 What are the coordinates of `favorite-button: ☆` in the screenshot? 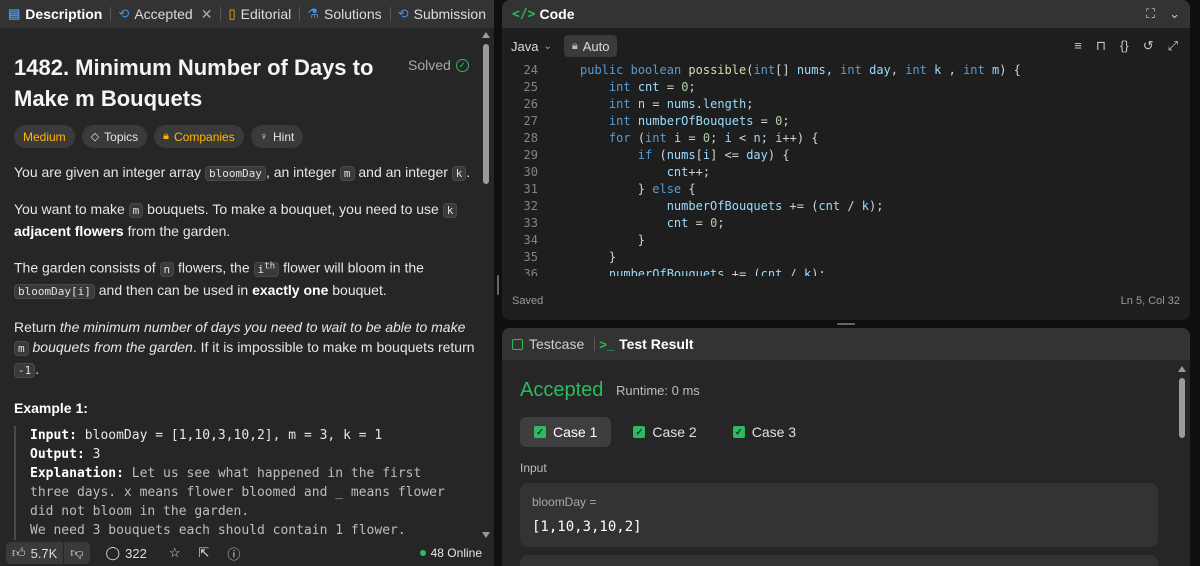 It's located at (175, 553).